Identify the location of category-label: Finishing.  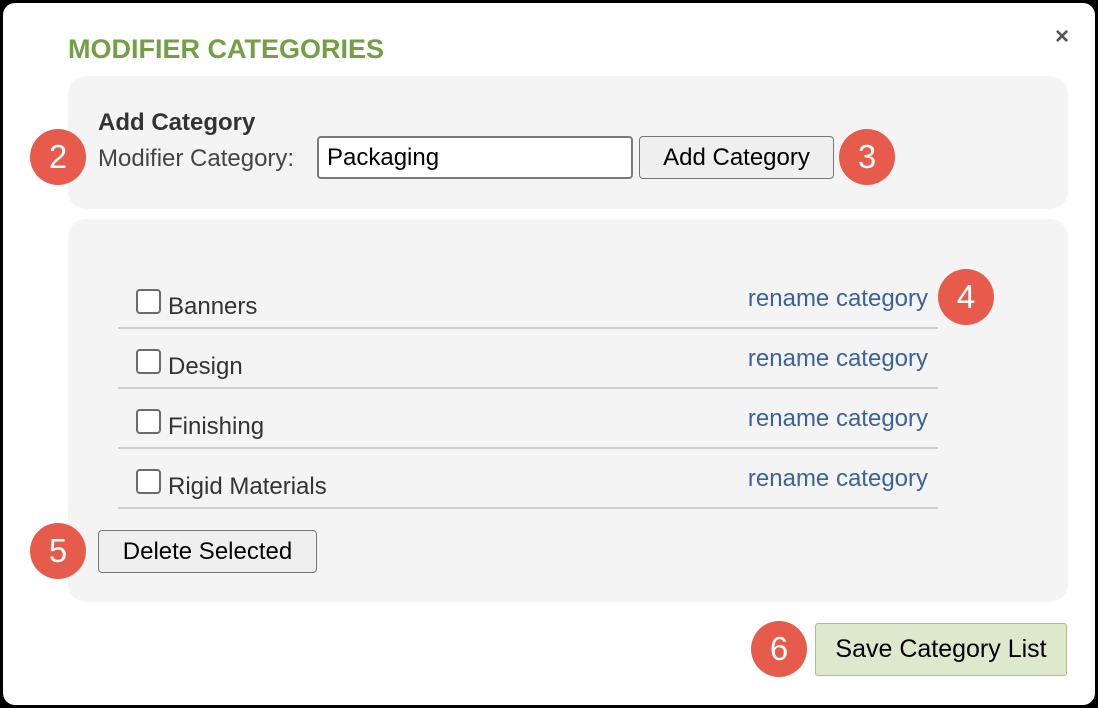
(216, 426).